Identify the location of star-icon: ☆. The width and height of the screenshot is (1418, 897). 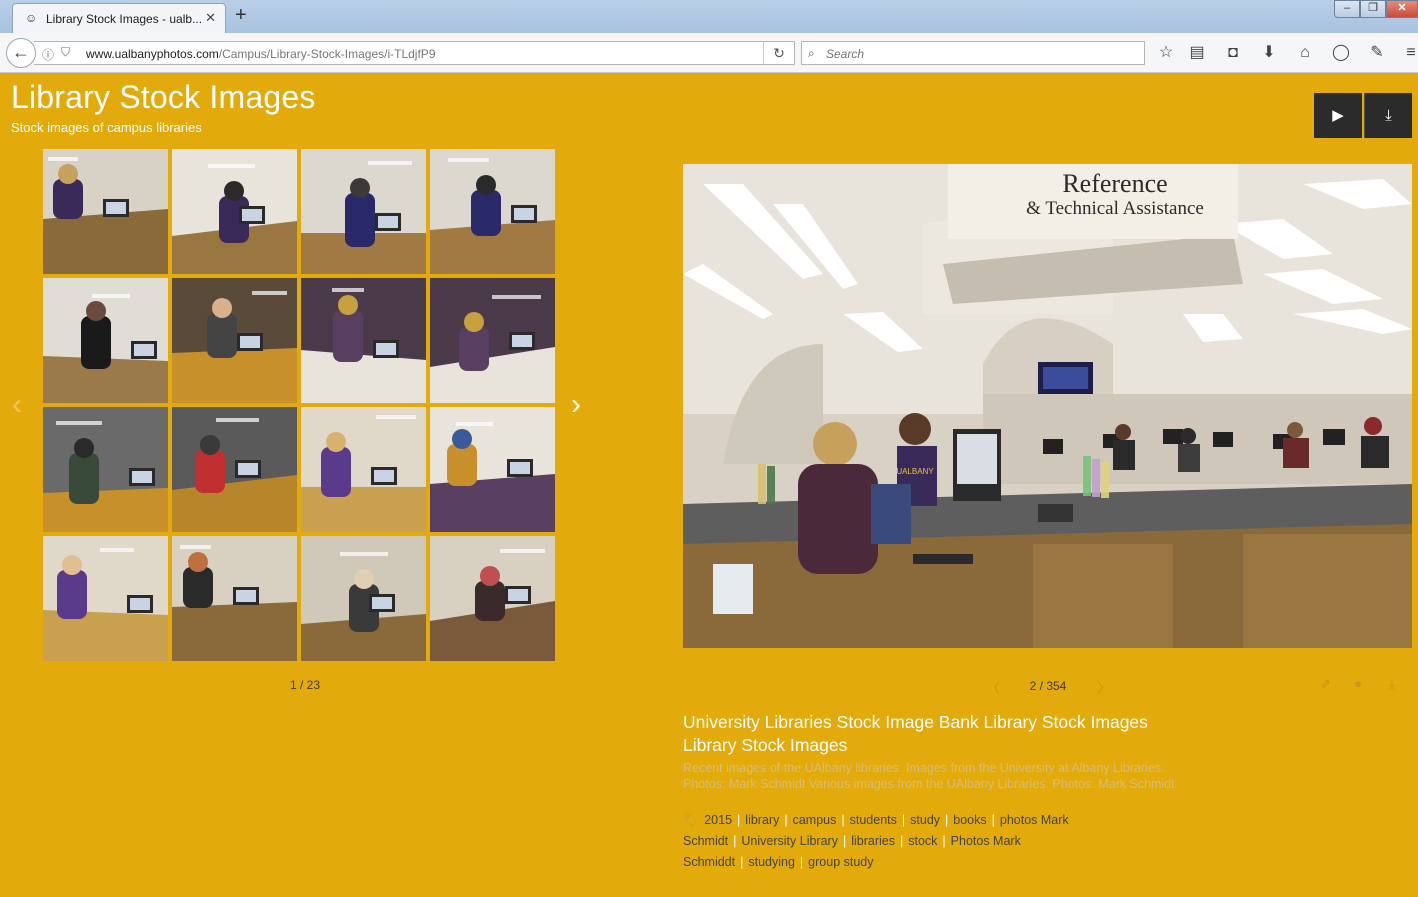
(1166, 53).